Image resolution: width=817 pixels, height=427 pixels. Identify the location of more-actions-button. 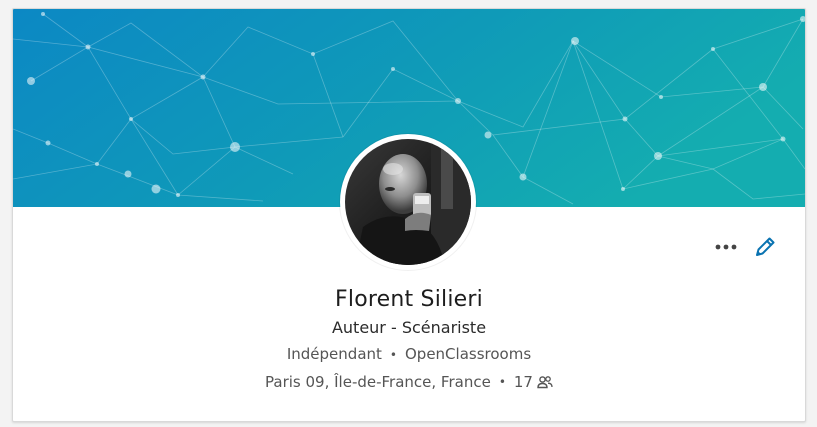
(726, 247).